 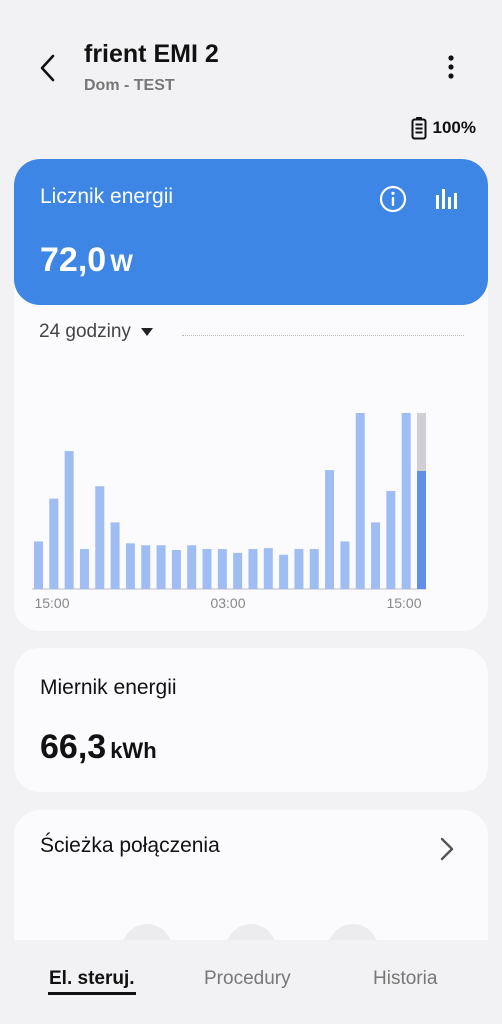 I want to click on caret-down-icon, so click(x=146, y=332).